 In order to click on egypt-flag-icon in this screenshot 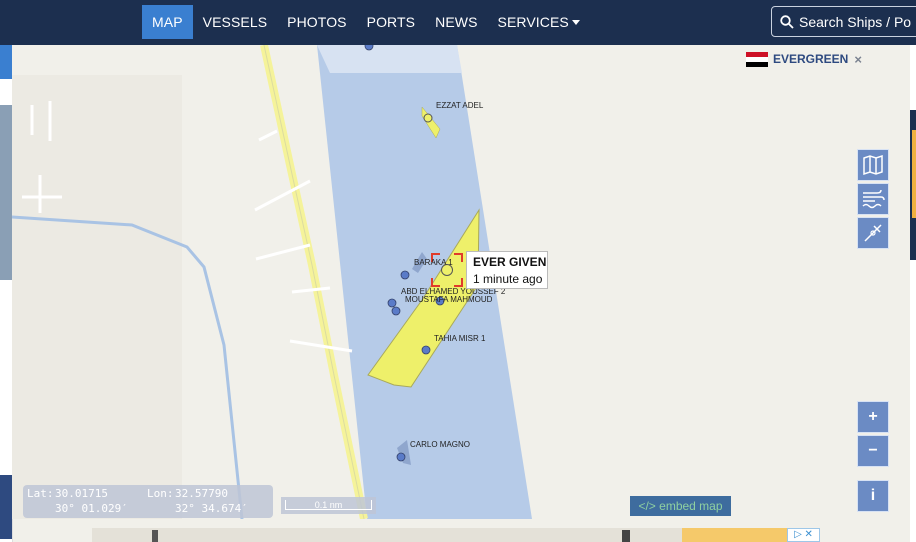, I will do `click(757, 59)`.